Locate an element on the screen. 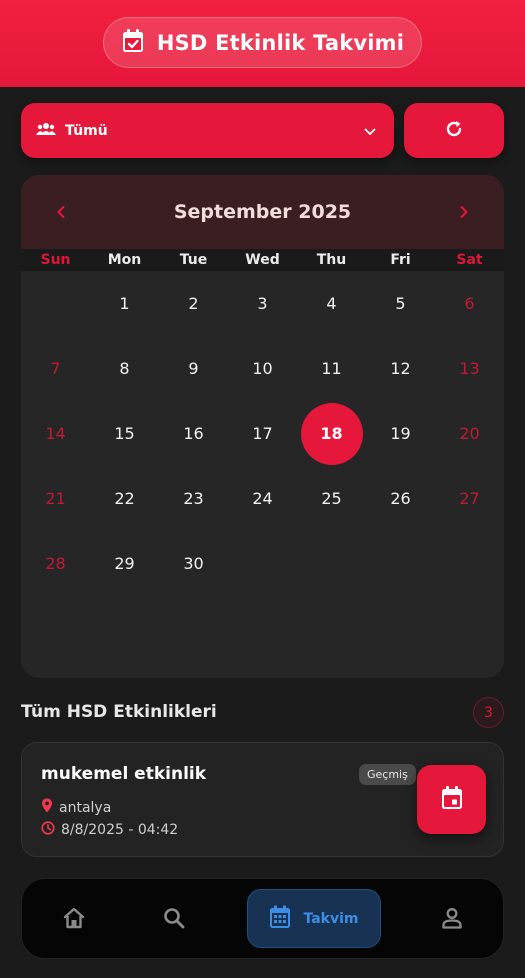 Image resolution: width=525 pixels, height=978 pixels. calendar-day-number: 29 is located at coordinates (124, 563).